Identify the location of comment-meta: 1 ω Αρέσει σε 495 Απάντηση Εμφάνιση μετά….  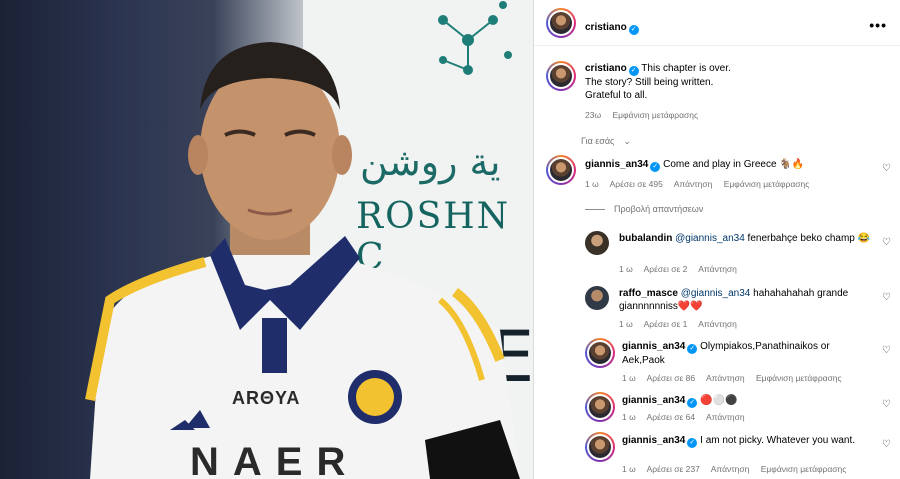
(701, 184).